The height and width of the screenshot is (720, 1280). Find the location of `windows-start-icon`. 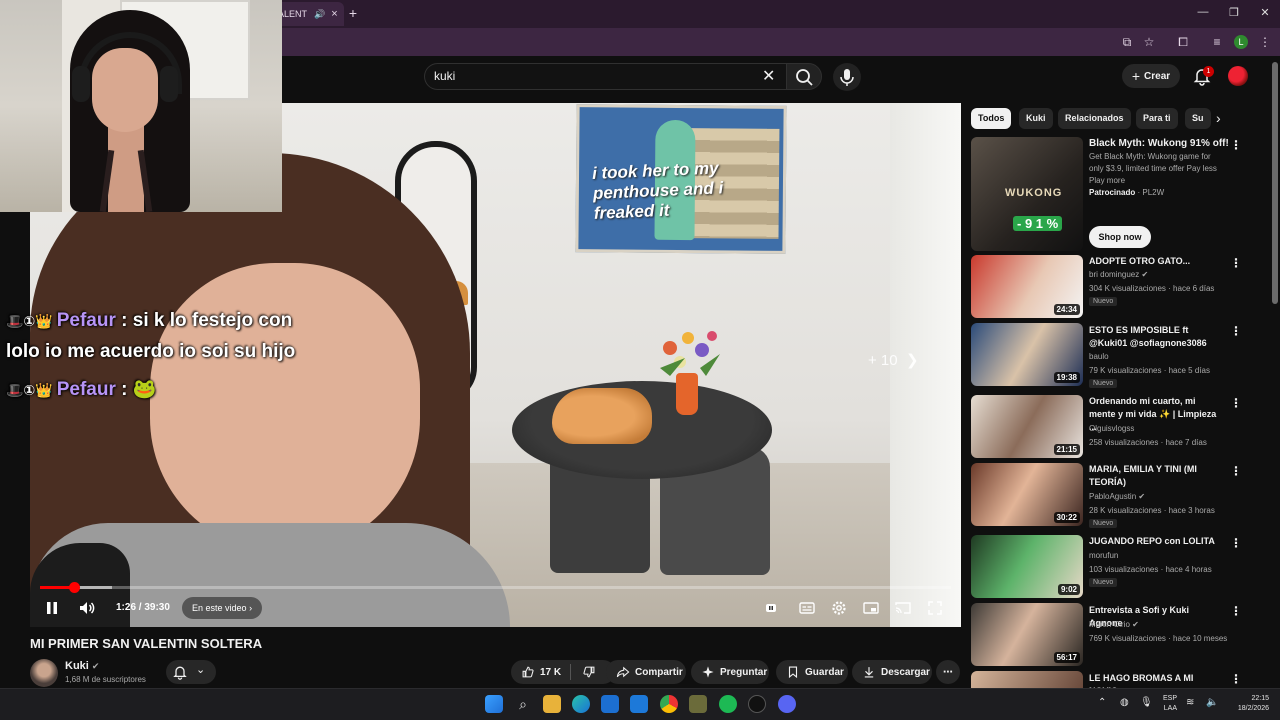

windows-start-icon is located at coordinates (494, 704).